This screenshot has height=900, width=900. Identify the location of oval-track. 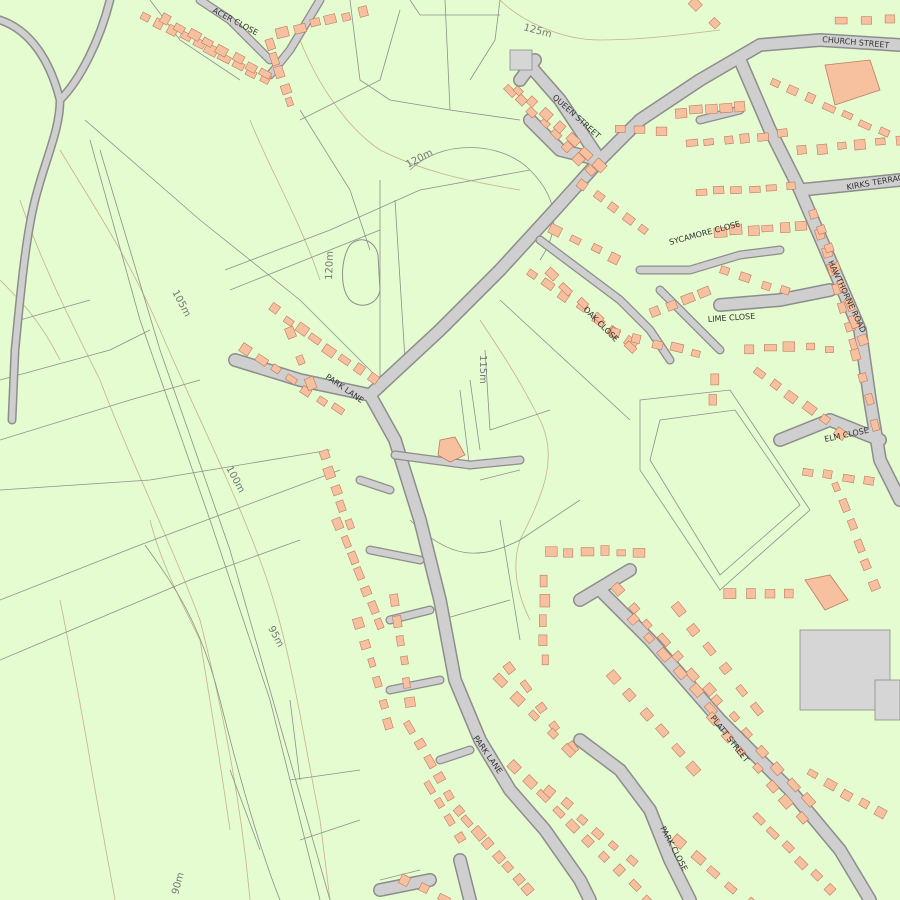
(361, 272).